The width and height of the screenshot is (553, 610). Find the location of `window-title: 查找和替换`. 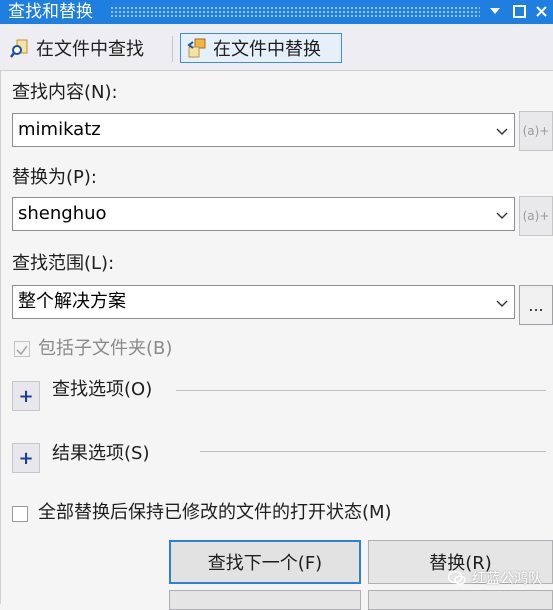

window-title: 查找和替换 is located at coordinates (50, 12).